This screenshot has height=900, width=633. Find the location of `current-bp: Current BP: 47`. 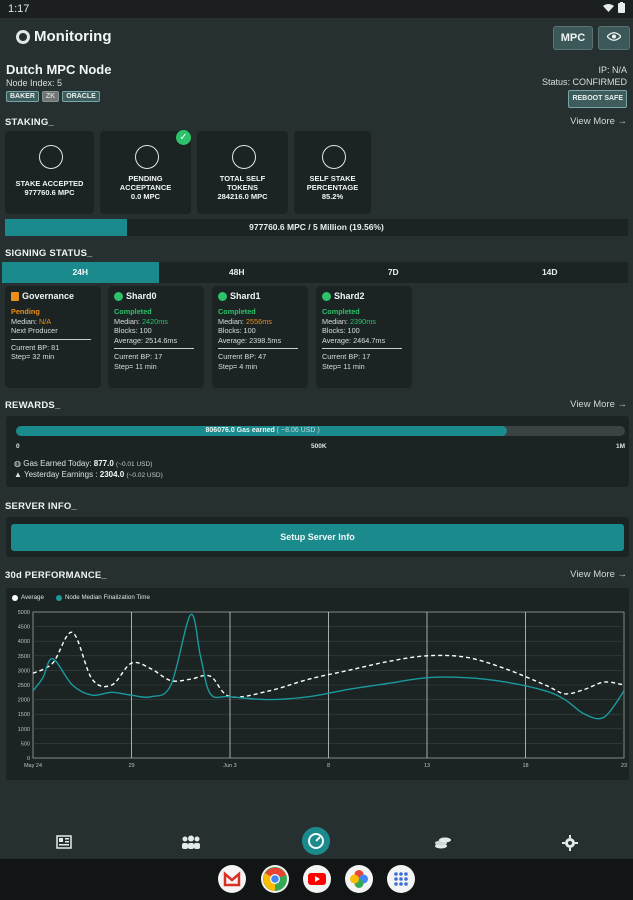

current-bp: Current BP: 47 is located at coordinates (242, 357).